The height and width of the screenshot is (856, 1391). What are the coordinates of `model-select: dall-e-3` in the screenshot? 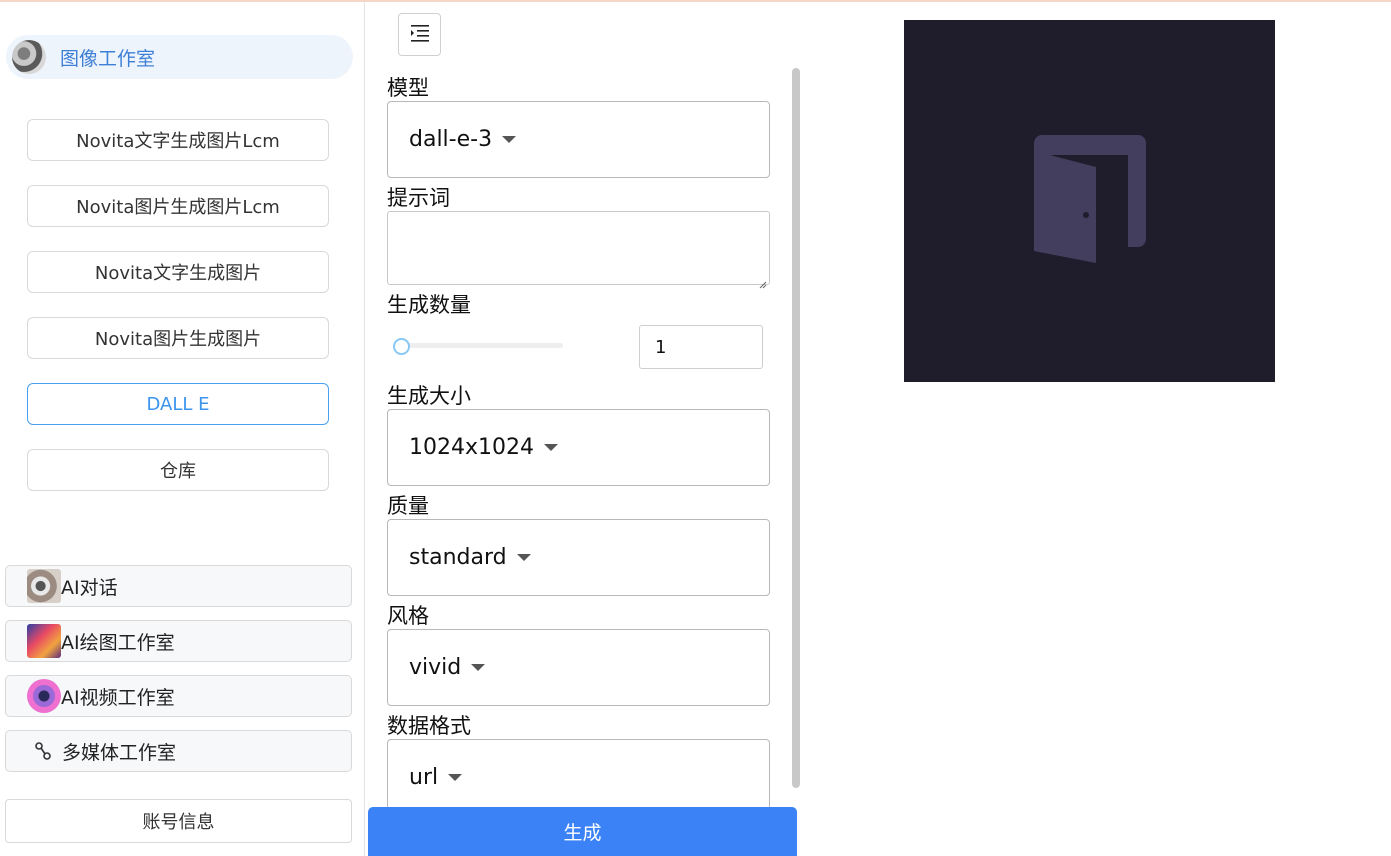 It's located at (578, 139).